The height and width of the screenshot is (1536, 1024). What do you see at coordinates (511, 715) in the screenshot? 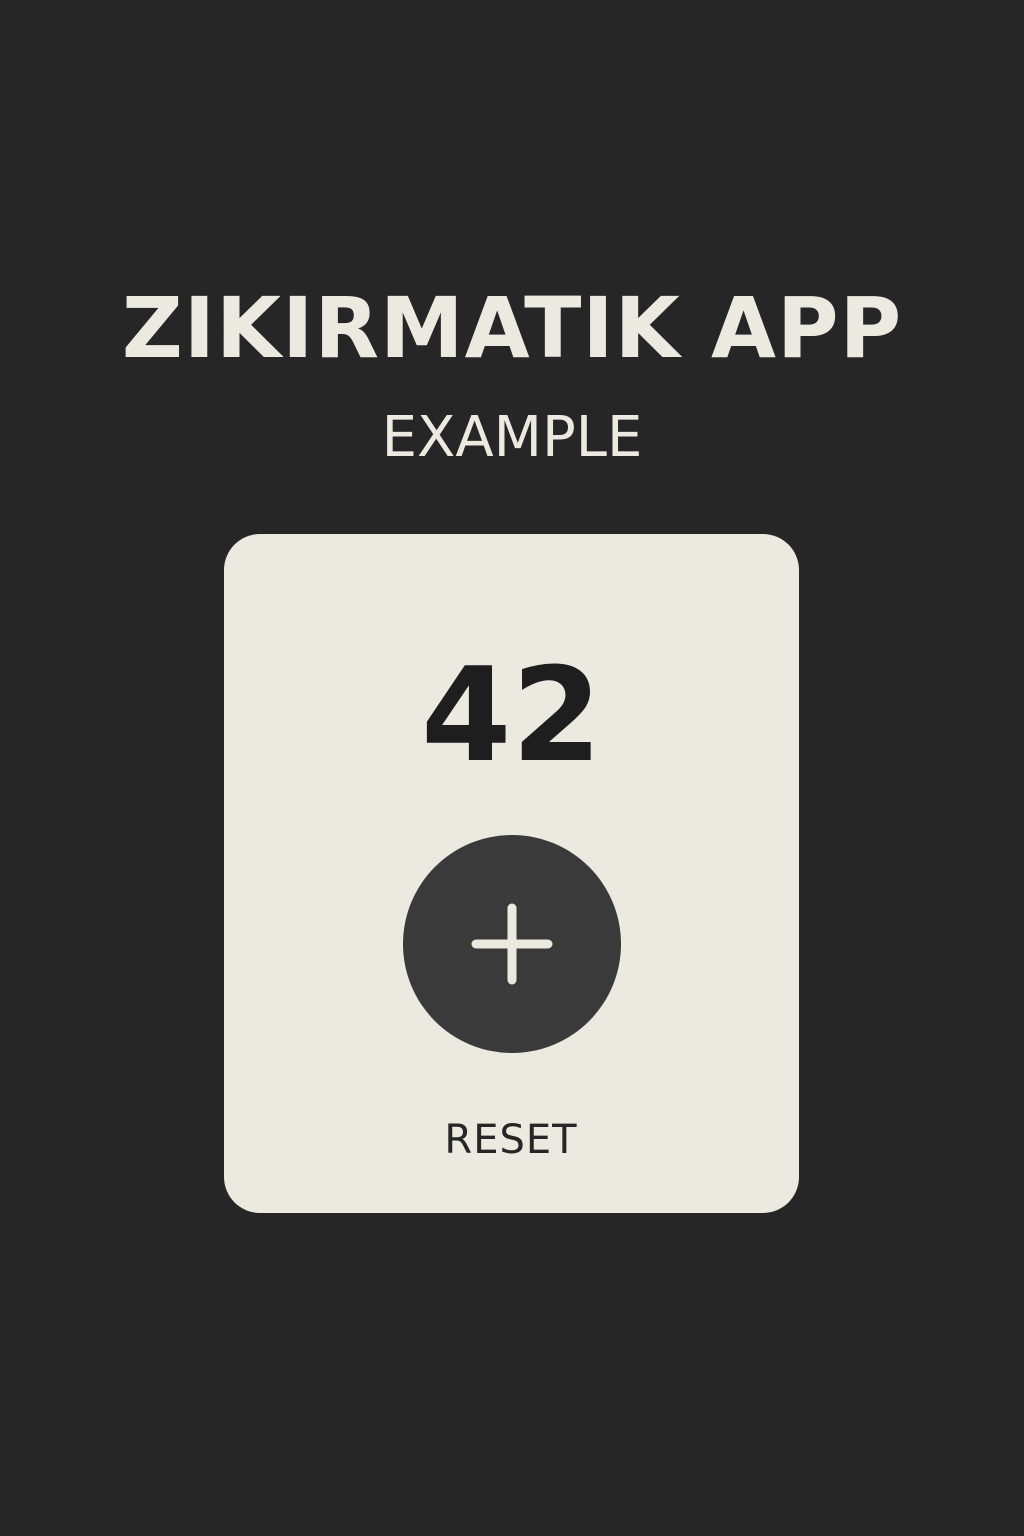
I see `counter-value: 42` at bounding box center [511, 715].